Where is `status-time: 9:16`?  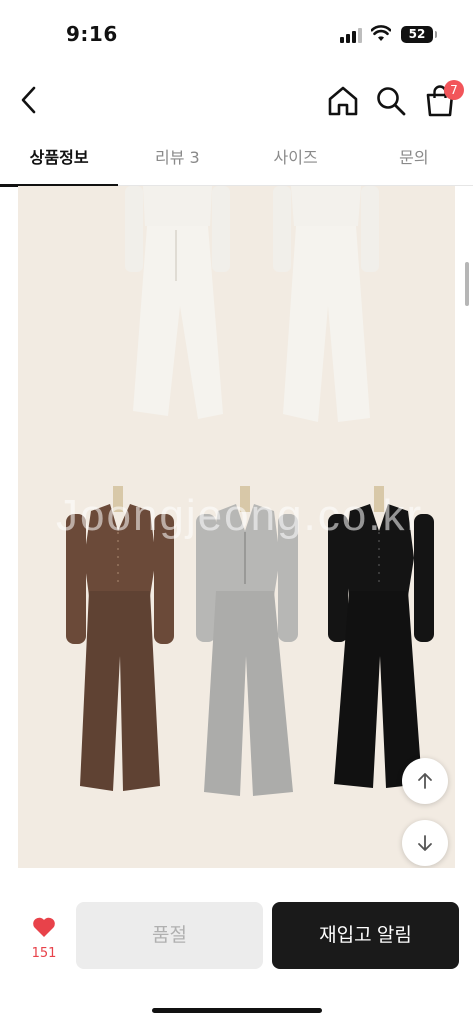 status-time: 9:16 is located at coordinates (92, 34).